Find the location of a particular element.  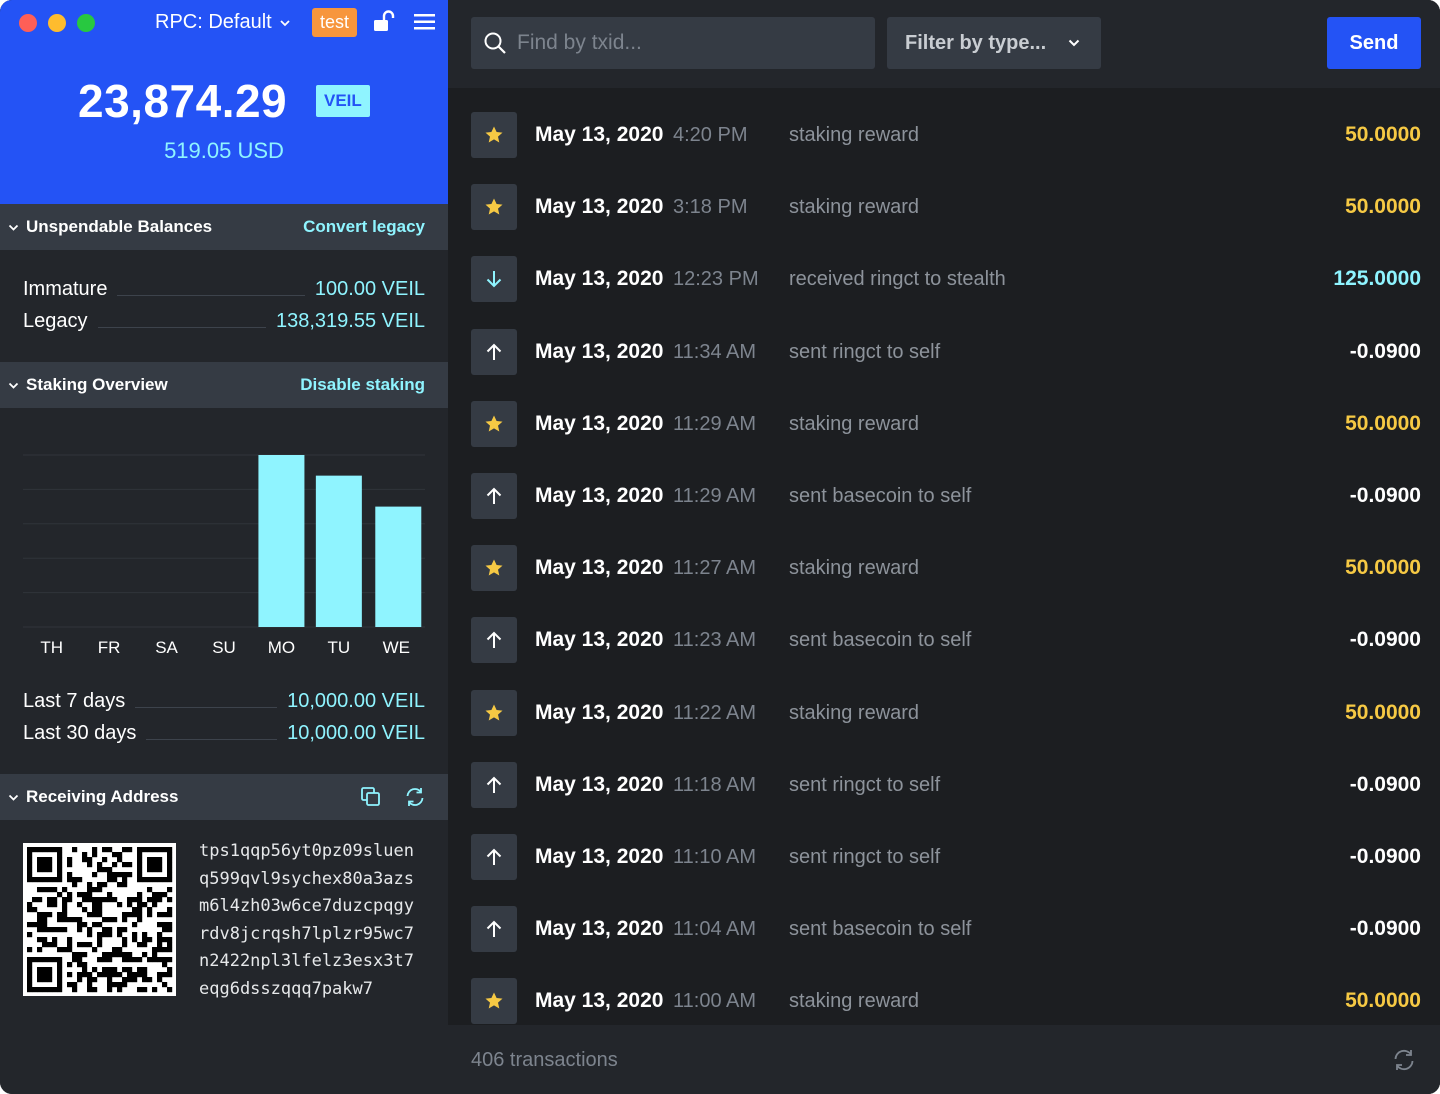

send-button: Send is located at coordinates (1374, 43).